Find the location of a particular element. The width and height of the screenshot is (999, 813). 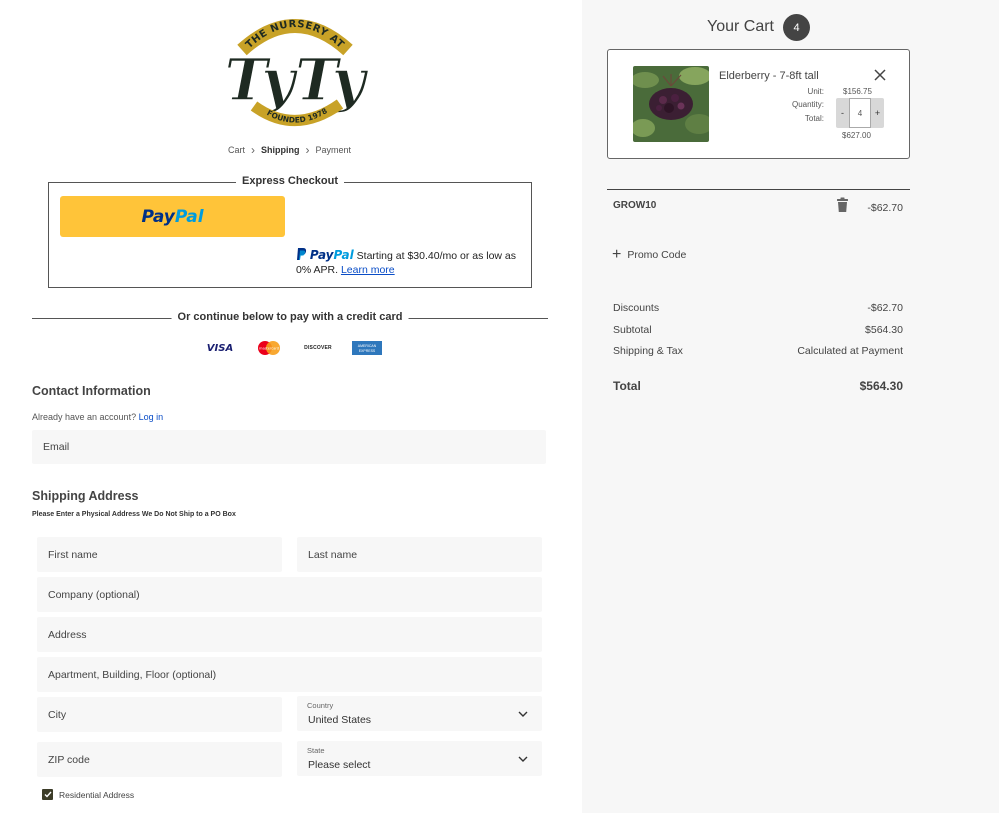

quantity-stepper: - 4 + is located at coordinates (860, 113).